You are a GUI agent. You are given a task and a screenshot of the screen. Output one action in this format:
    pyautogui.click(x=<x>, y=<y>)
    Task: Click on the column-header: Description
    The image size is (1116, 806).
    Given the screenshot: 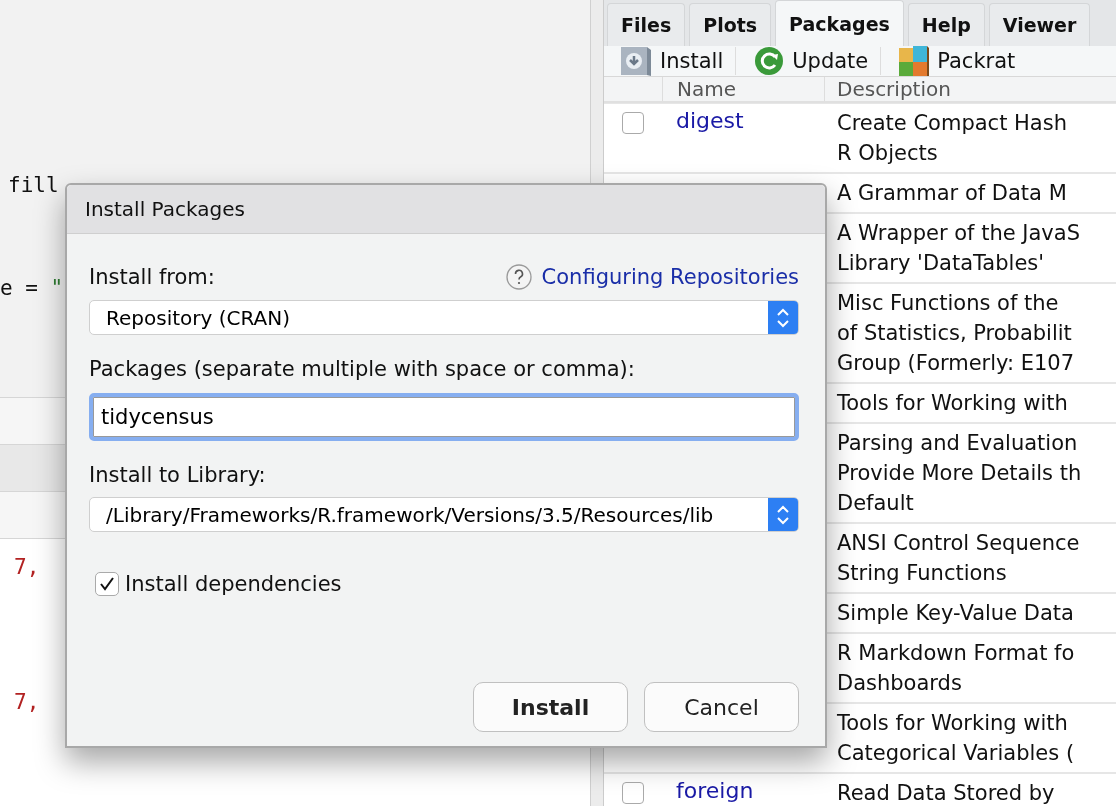 What is the action you would take?
    pyautogui.click(x=894, y=89)
    